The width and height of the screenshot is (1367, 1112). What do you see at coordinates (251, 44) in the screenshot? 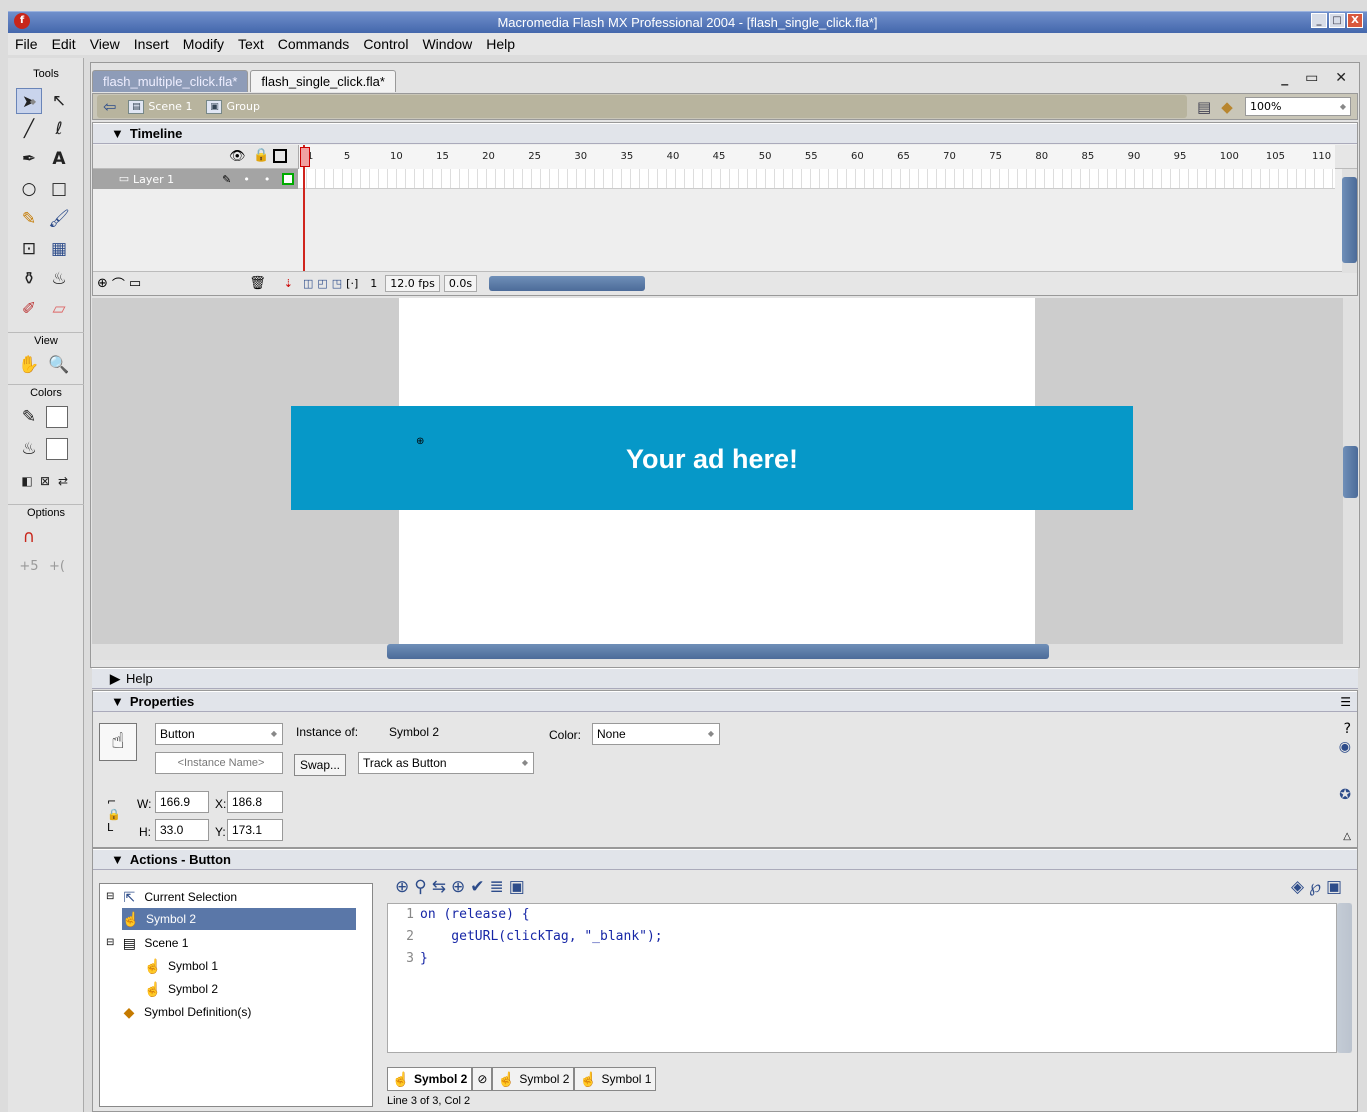
I see `menu-text: Text` at bounding box center [251, 44].